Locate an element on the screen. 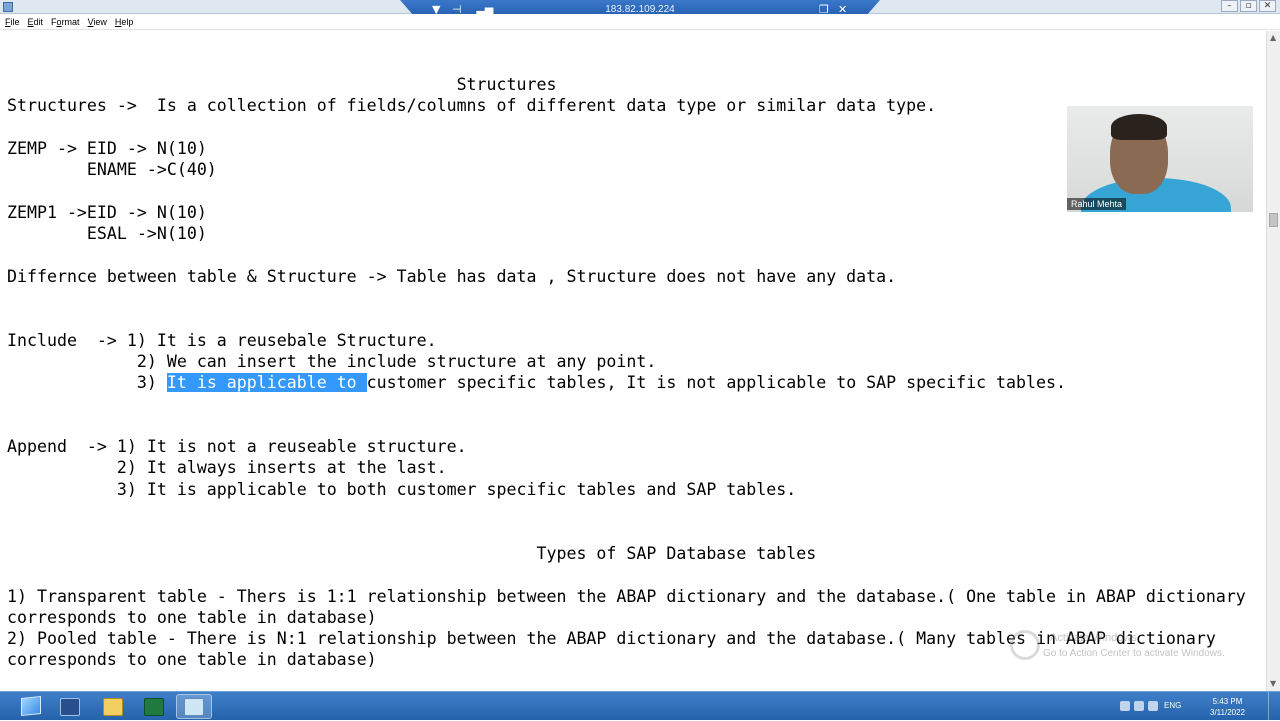 This screenshot has height=721, width=1280. windows-start-icon is located at coordinates (31, 706).